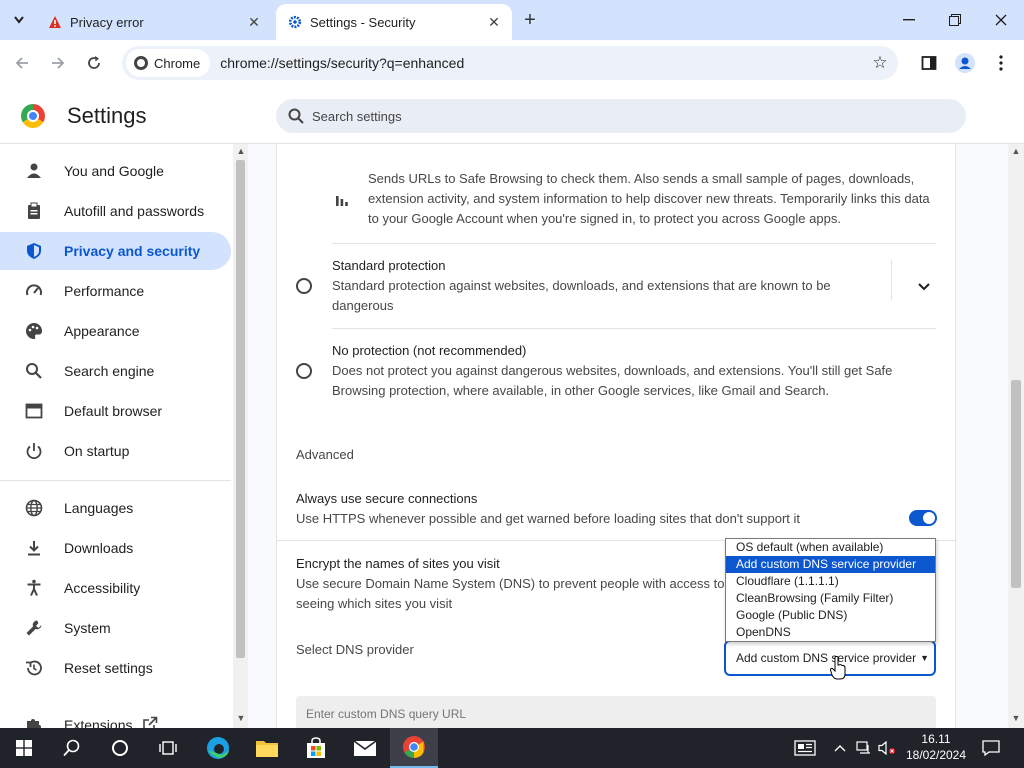  Describe the element at coordinates (115, 508) in the screenshot. I see `sidebar-item-languages: Languages` at that location.